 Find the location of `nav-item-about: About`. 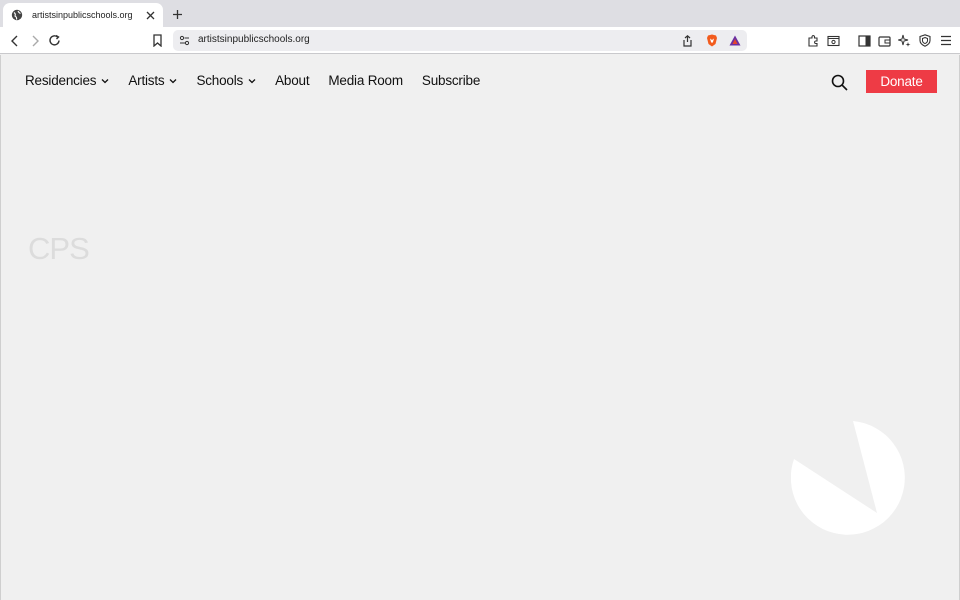

nav-item-about: About is located at coordinates (292, 80).